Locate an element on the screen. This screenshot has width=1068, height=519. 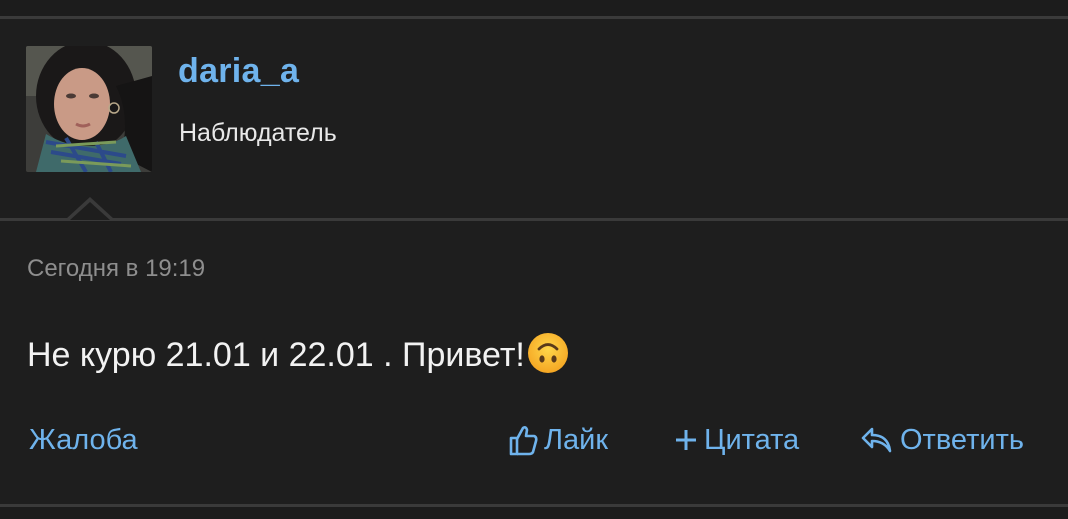
upside-down-face-icon is located at coordinates (548, 353).